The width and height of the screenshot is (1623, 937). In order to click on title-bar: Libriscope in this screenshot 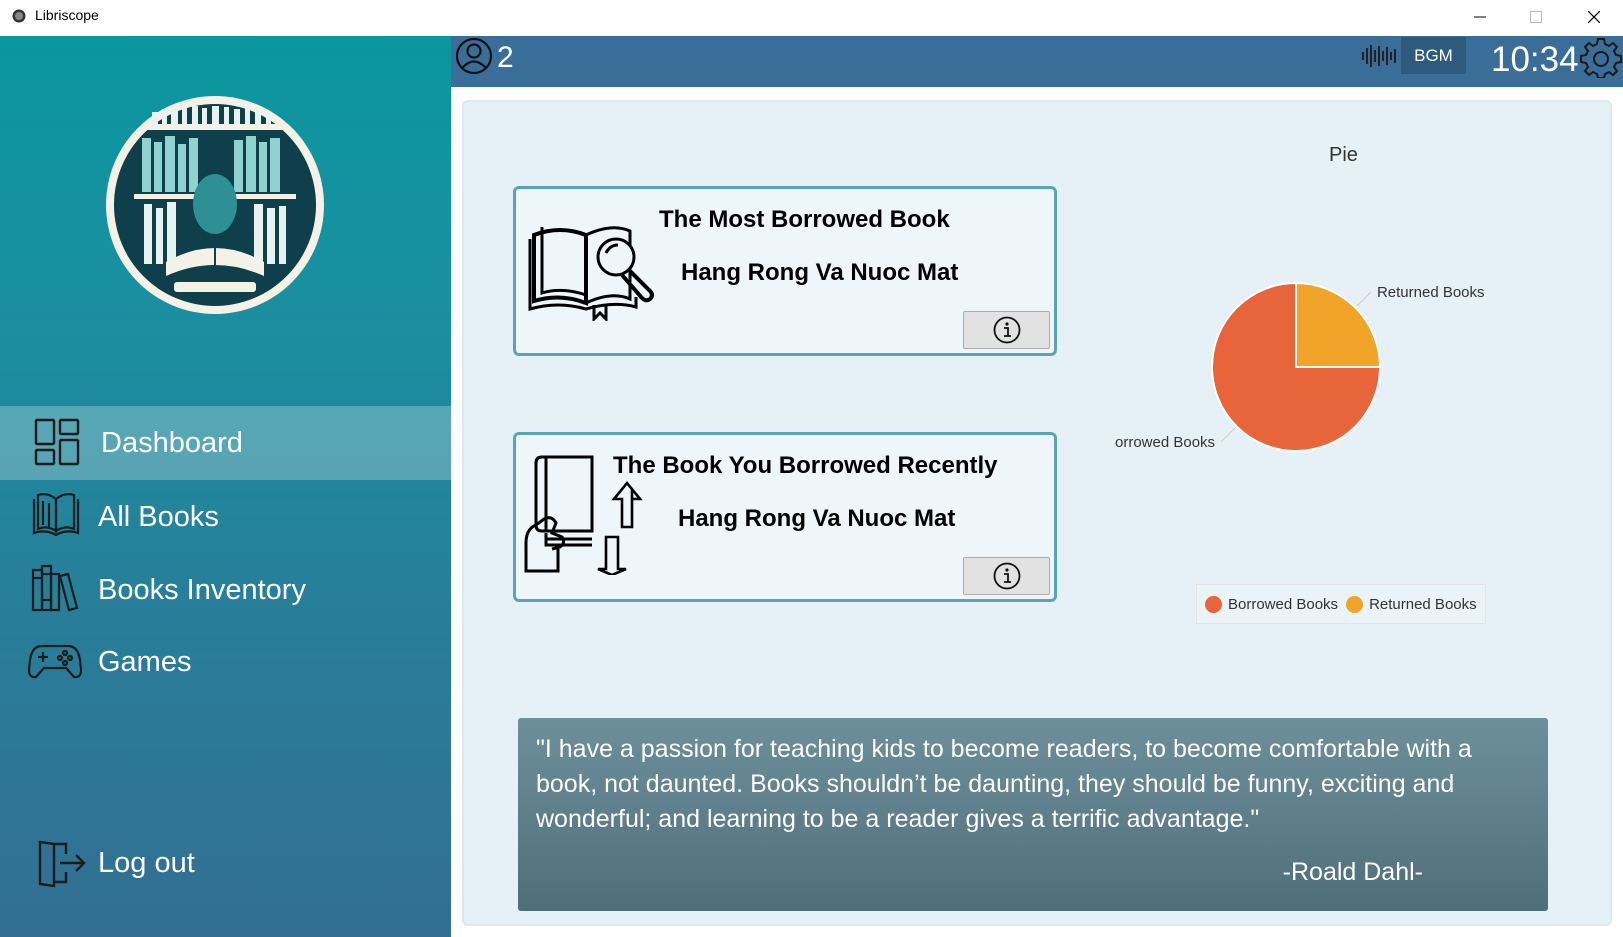, I will do `click(811, 16)`.